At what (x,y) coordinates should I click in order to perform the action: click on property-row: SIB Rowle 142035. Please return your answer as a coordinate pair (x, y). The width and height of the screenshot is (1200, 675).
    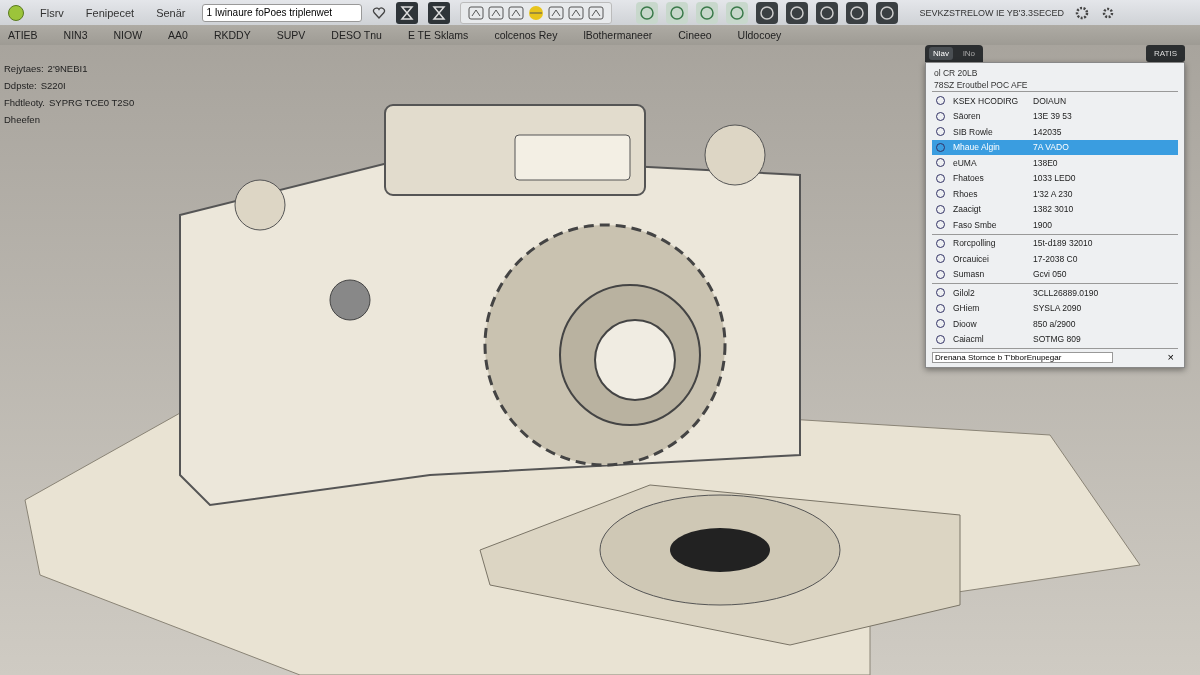
    Looking at the image, I should click on (1055, 132).